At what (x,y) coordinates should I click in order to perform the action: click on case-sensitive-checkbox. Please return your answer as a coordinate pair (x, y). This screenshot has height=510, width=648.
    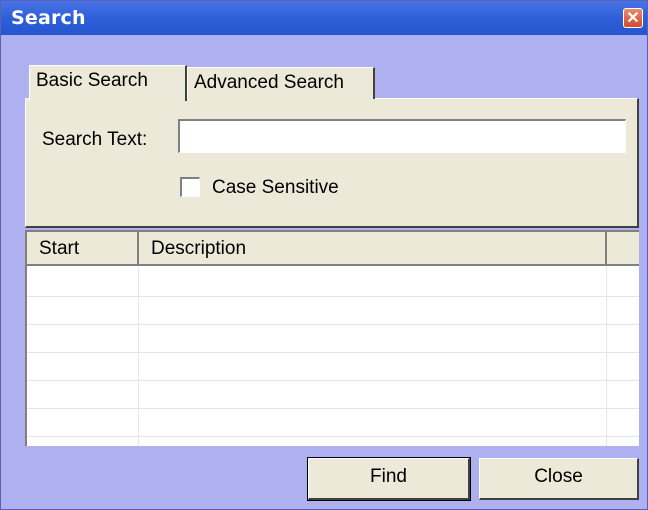
    Looking at the image, I should click on (190, 187).